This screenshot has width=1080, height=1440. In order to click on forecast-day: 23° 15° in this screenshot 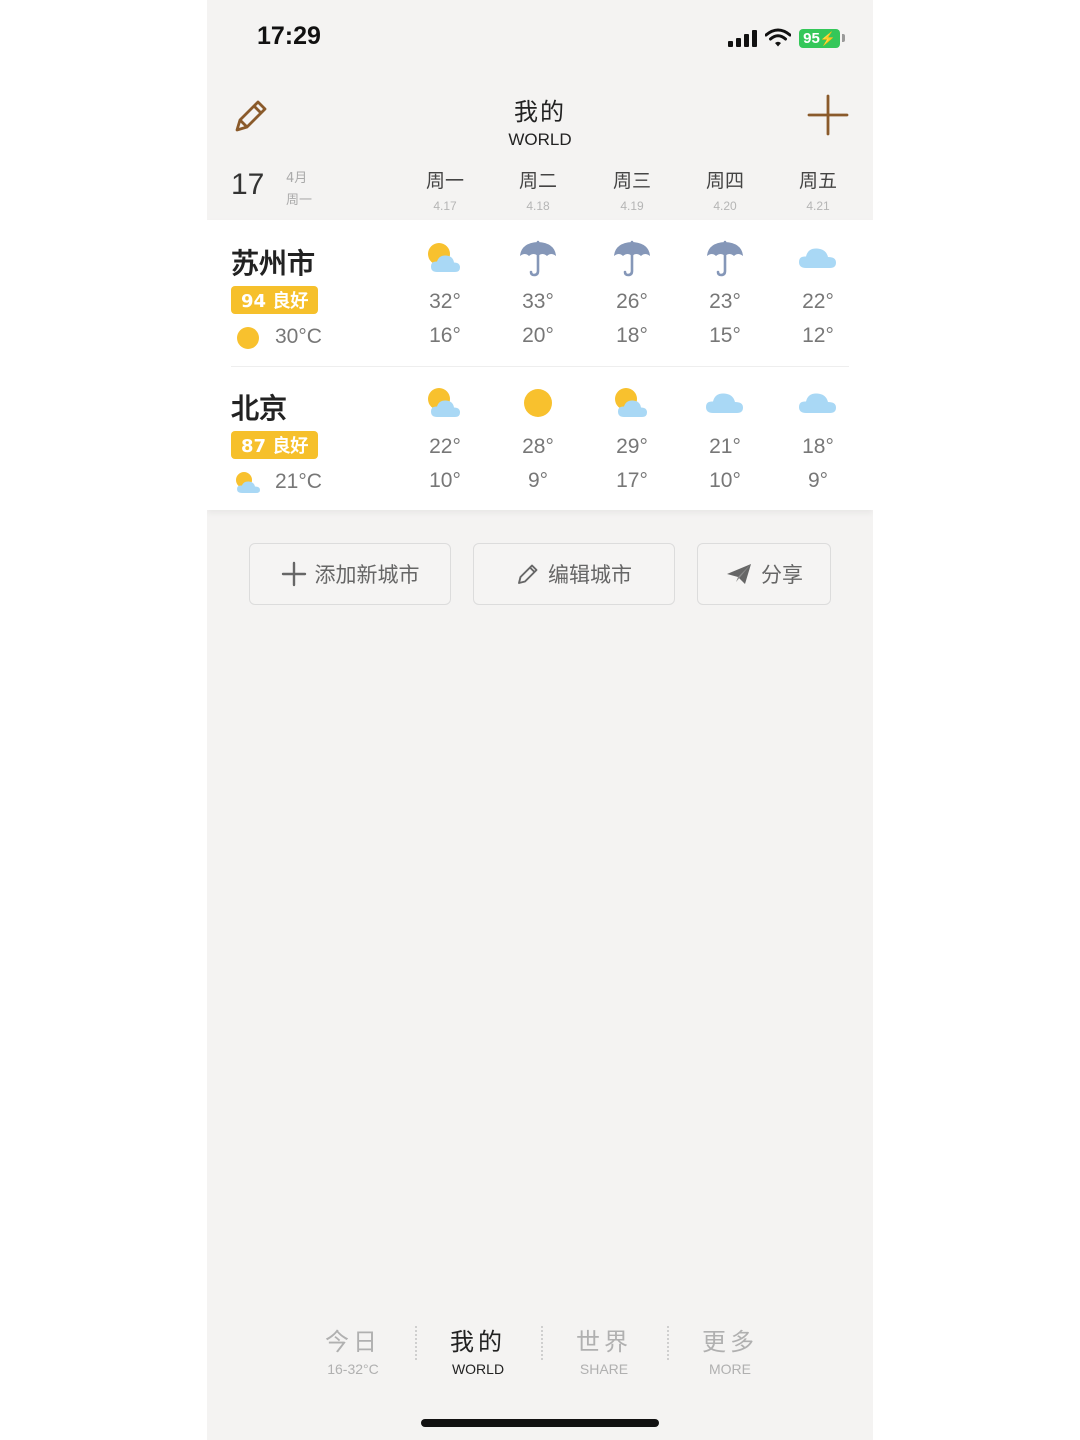, I will do `click(725, 293)`.